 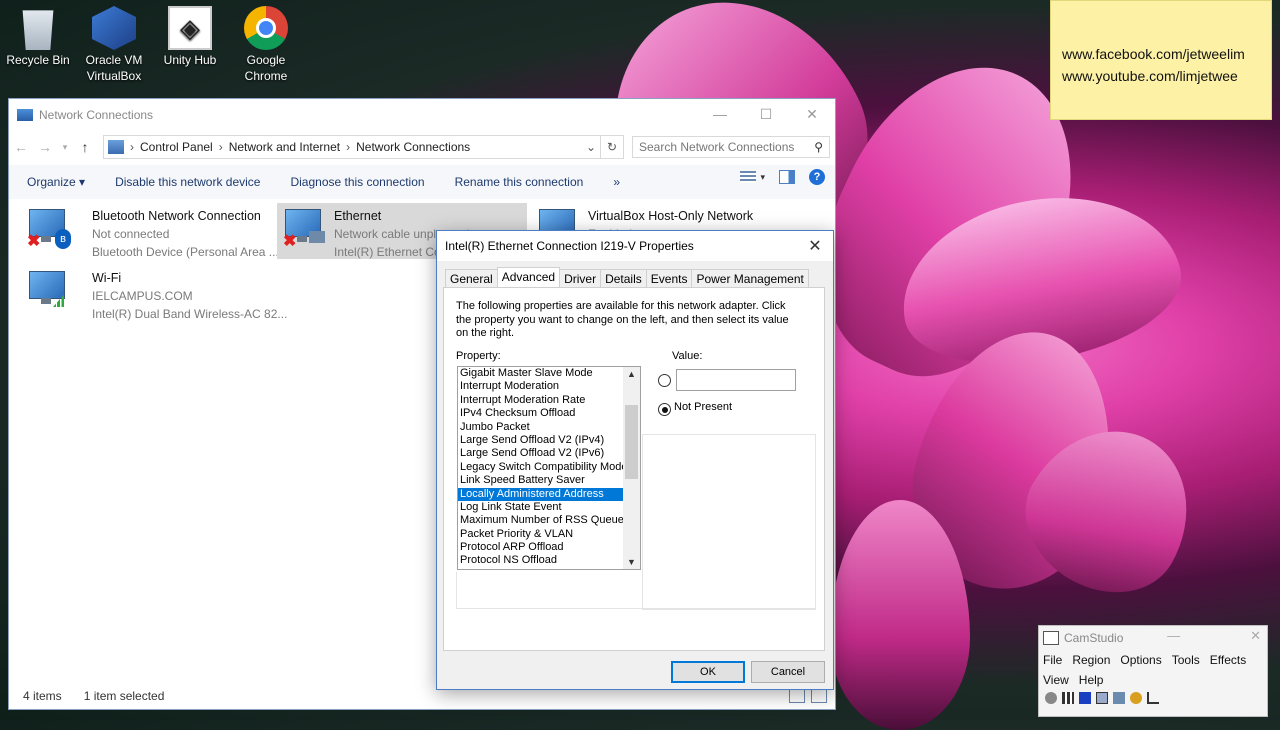 I want to click on property-list-item: Interrupt Moderation Rate, so click(x=541, y=400).